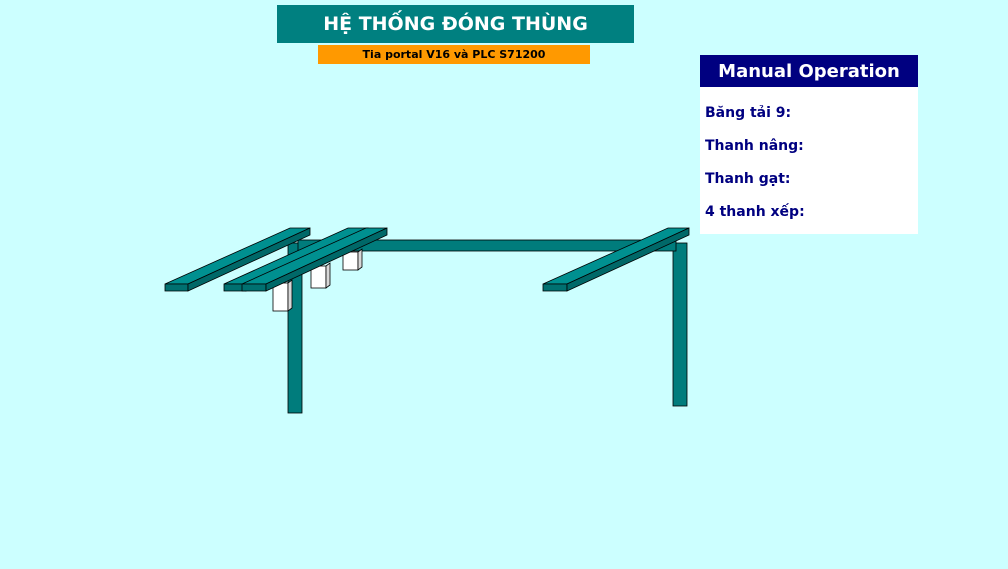  Describe the element at coordinates (680, 324) in the screenshot. I see `right-post` at that location.